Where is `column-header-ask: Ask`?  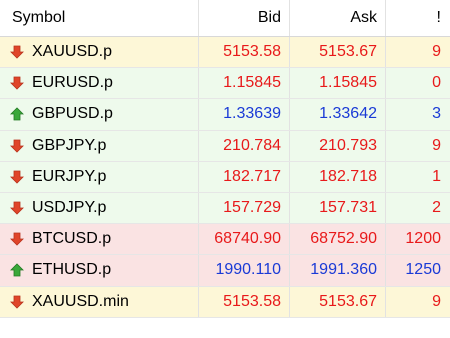
column-header-ask: Ask is located at coordinates (338, 18).